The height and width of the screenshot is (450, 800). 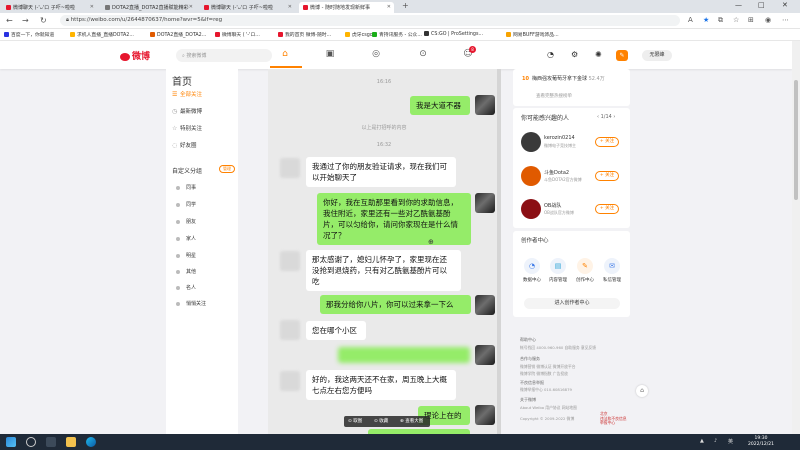 I want to click on recommend-name: 斗鱼Dota2, so click(x=556, y=172).